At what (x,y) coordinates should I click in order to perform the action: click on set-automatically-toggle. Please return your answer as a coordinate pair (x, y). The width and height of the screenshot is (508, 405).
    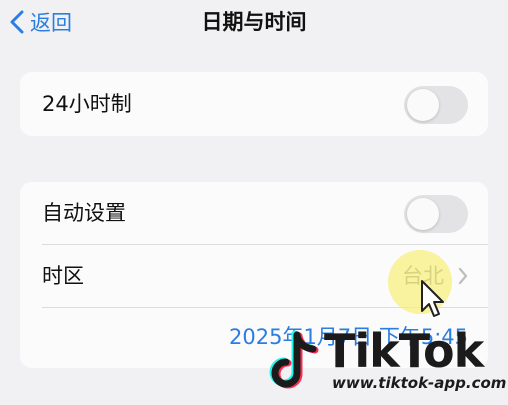
    Looking at the image, I should click on (436, 214).